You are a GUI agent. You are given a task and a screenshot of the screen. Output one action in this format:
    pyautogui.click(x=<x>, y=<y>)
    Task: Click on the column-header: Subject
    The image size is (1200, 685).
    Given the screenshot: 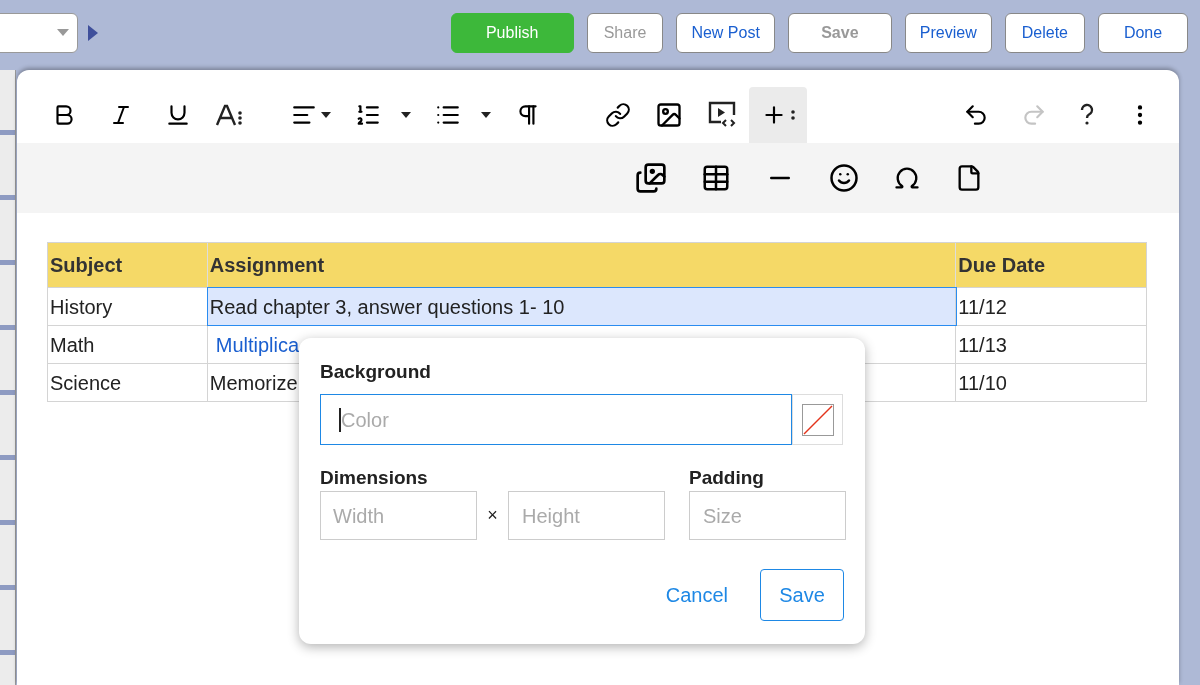 What is the action you would take?
    pyautogui.click(x=128, y=265)
    